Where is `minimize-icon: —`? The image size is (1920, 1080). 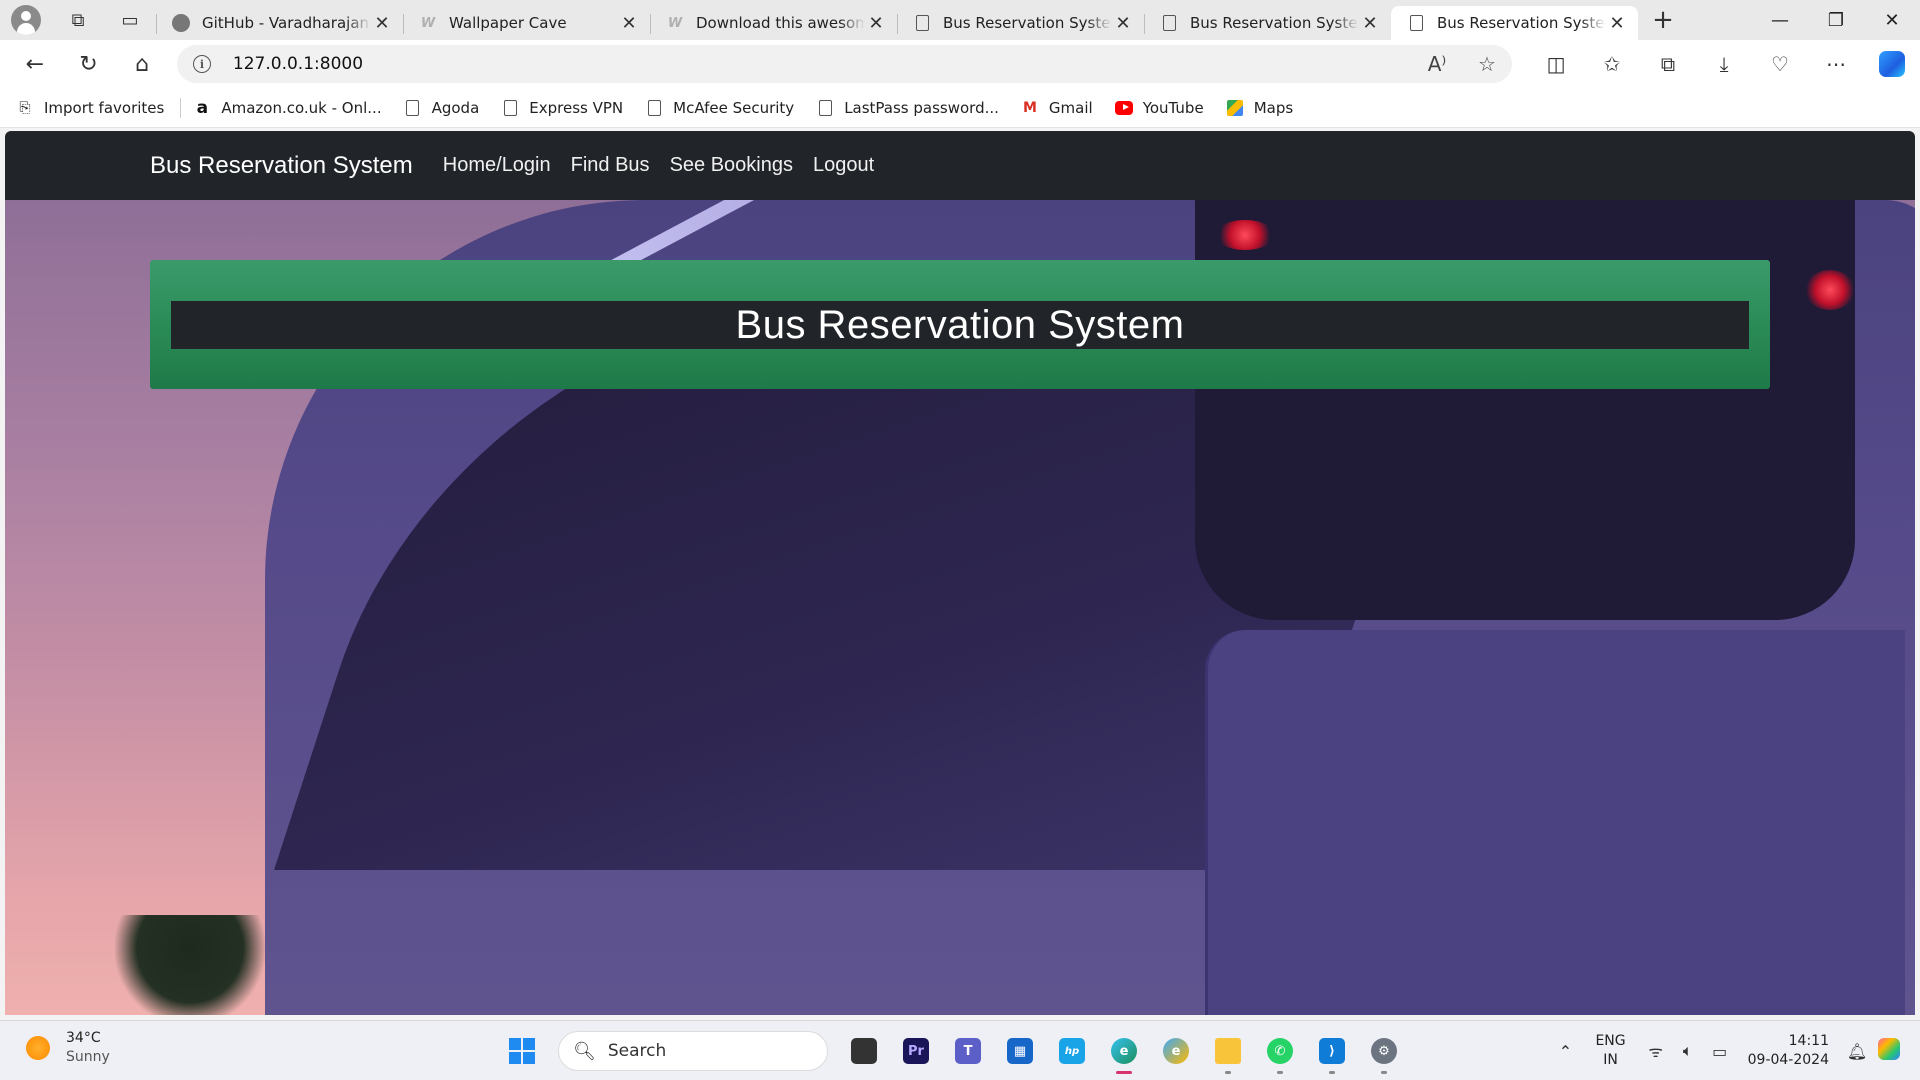
minimize-icon: — is located at coordinates (1780, 20).